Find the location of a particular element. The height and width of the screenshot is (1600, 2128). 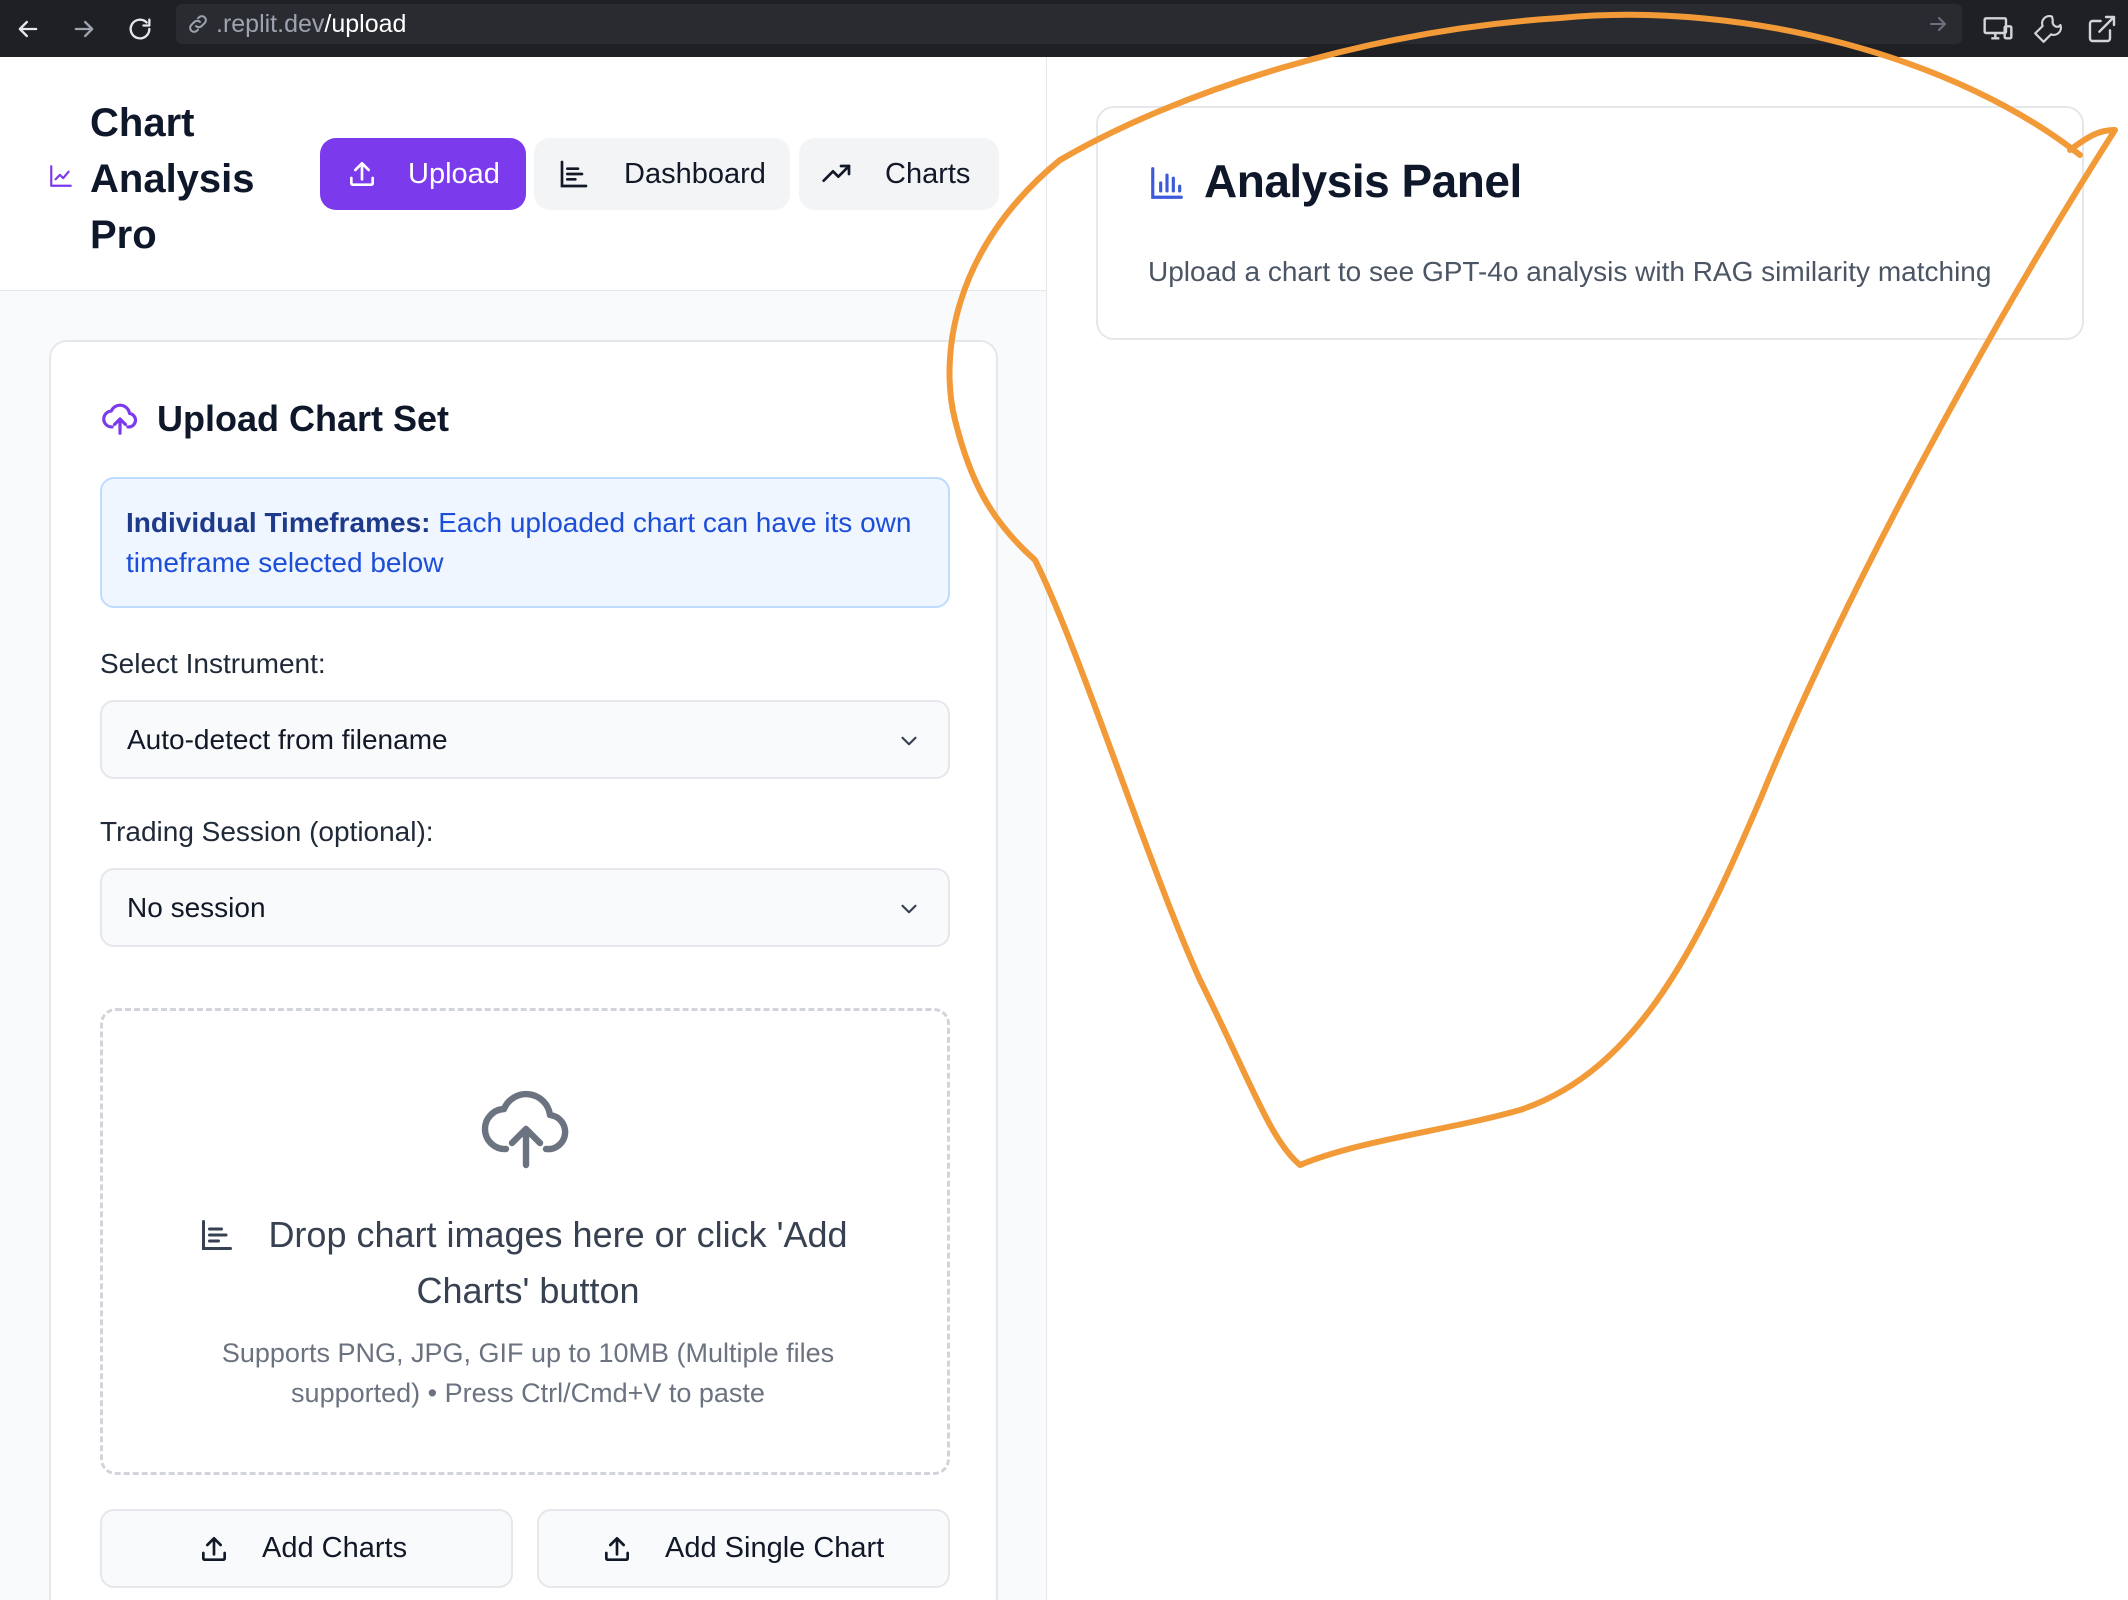

line-chart-icon is located at coordinates (61, 176).